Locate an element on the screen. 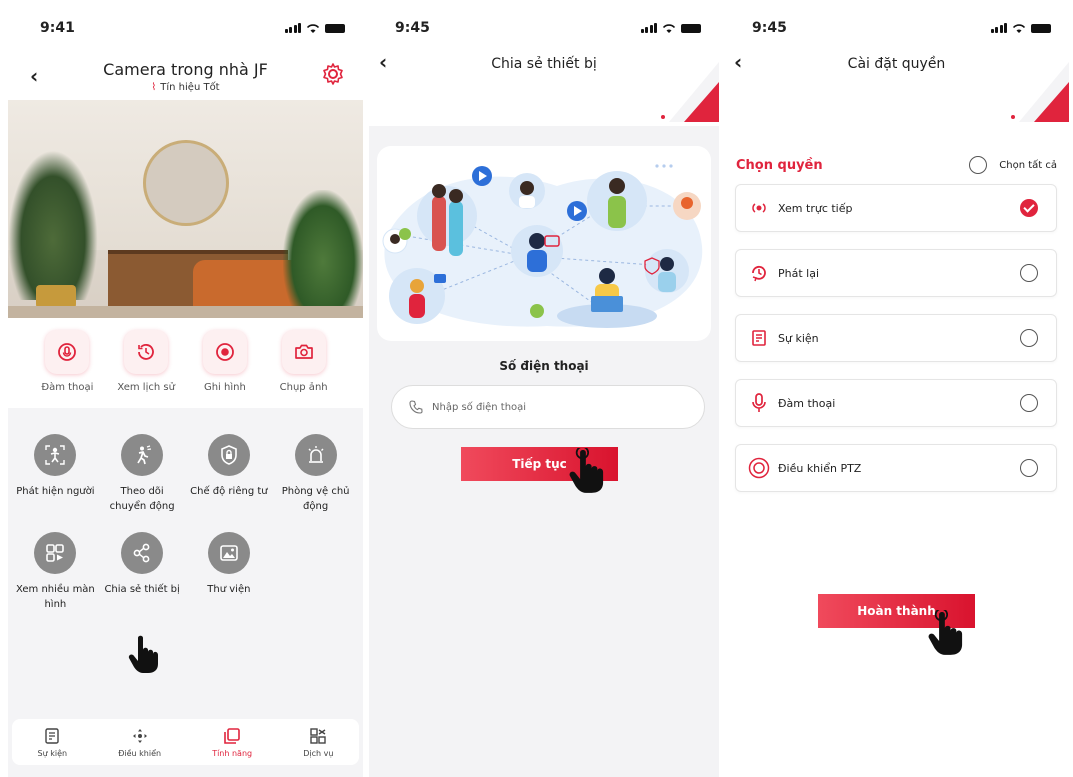 The image size is (1073, 777). action-label: Ghi hình is located at coordinates (224, 387).